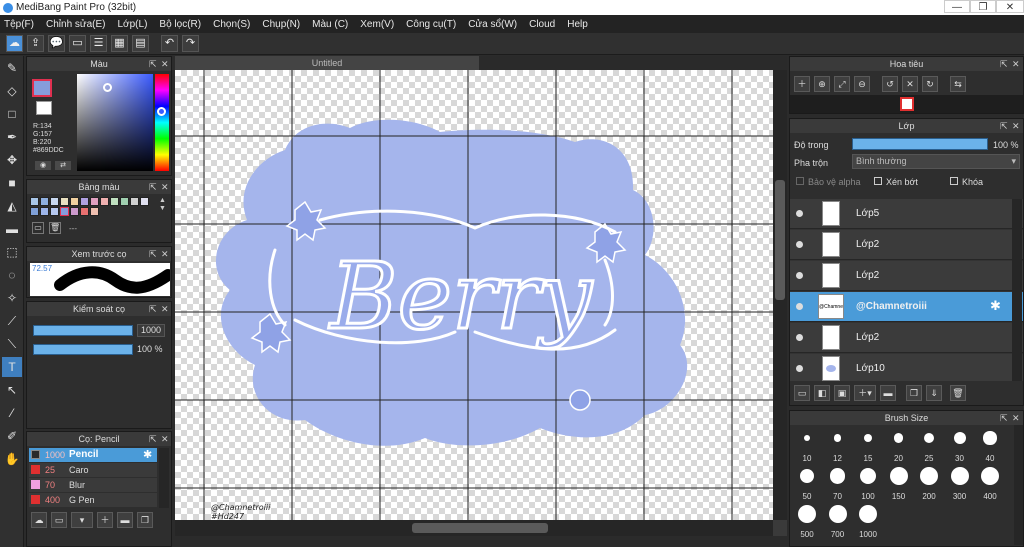 The image size is (1024, 547). Describe the element at coordinates (169, 43) in the screenshot. I see `undo-icon: ↶` at that location.